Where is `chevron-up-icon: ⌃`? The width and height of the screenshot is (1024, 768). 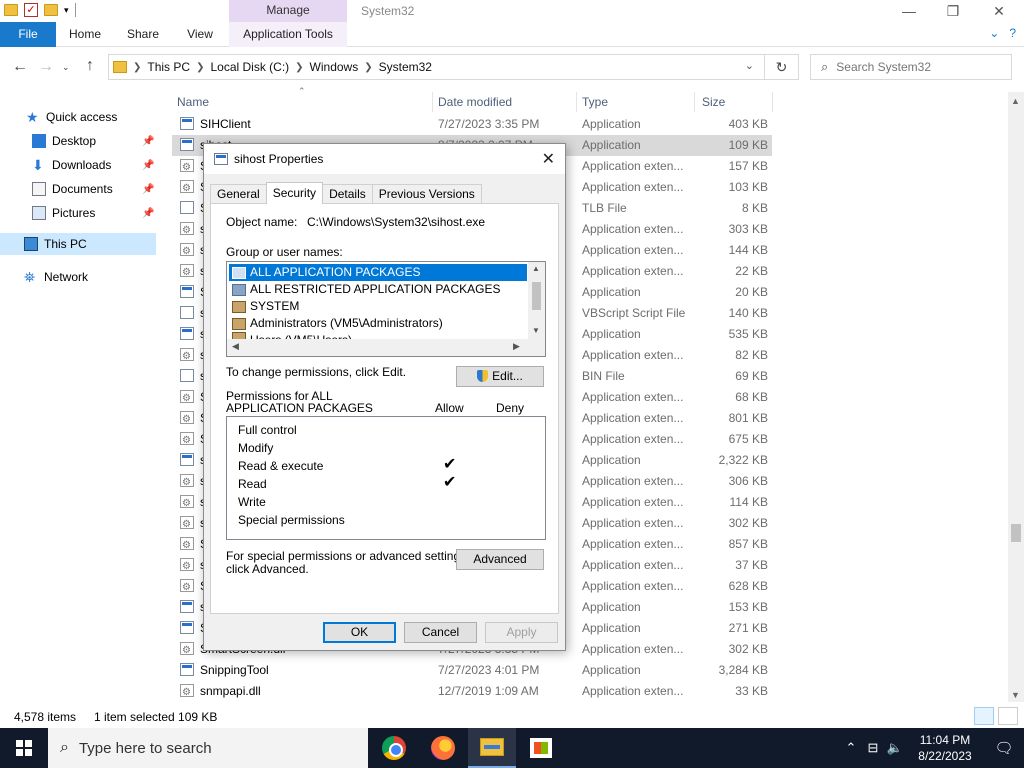
chevron-up-icon: ⌃ is located at coordinates (851, 748).